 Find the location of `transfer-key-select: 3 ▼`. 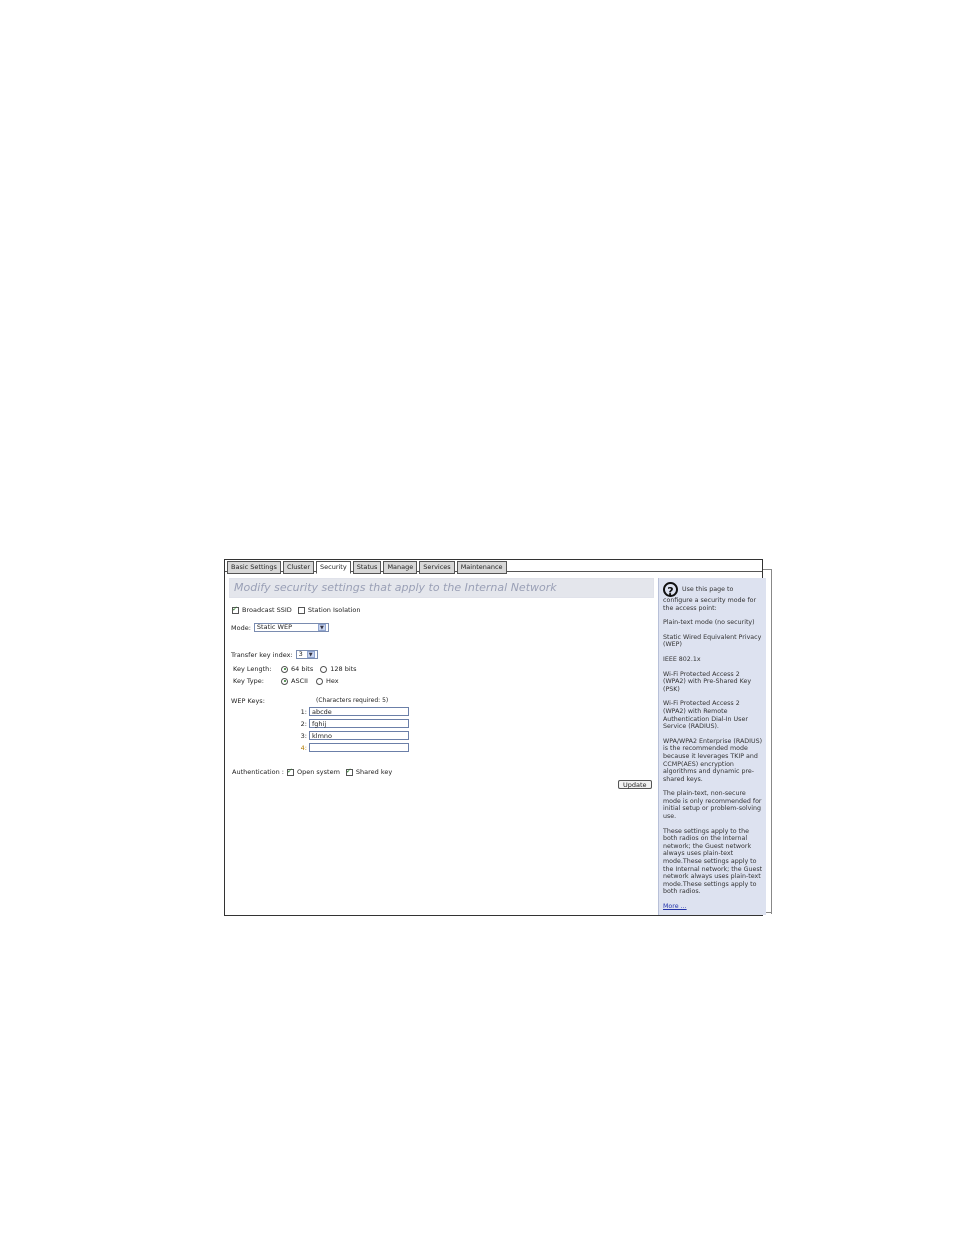

transfer-key-select: 3 ▼ is located at coordinates (306, 654).